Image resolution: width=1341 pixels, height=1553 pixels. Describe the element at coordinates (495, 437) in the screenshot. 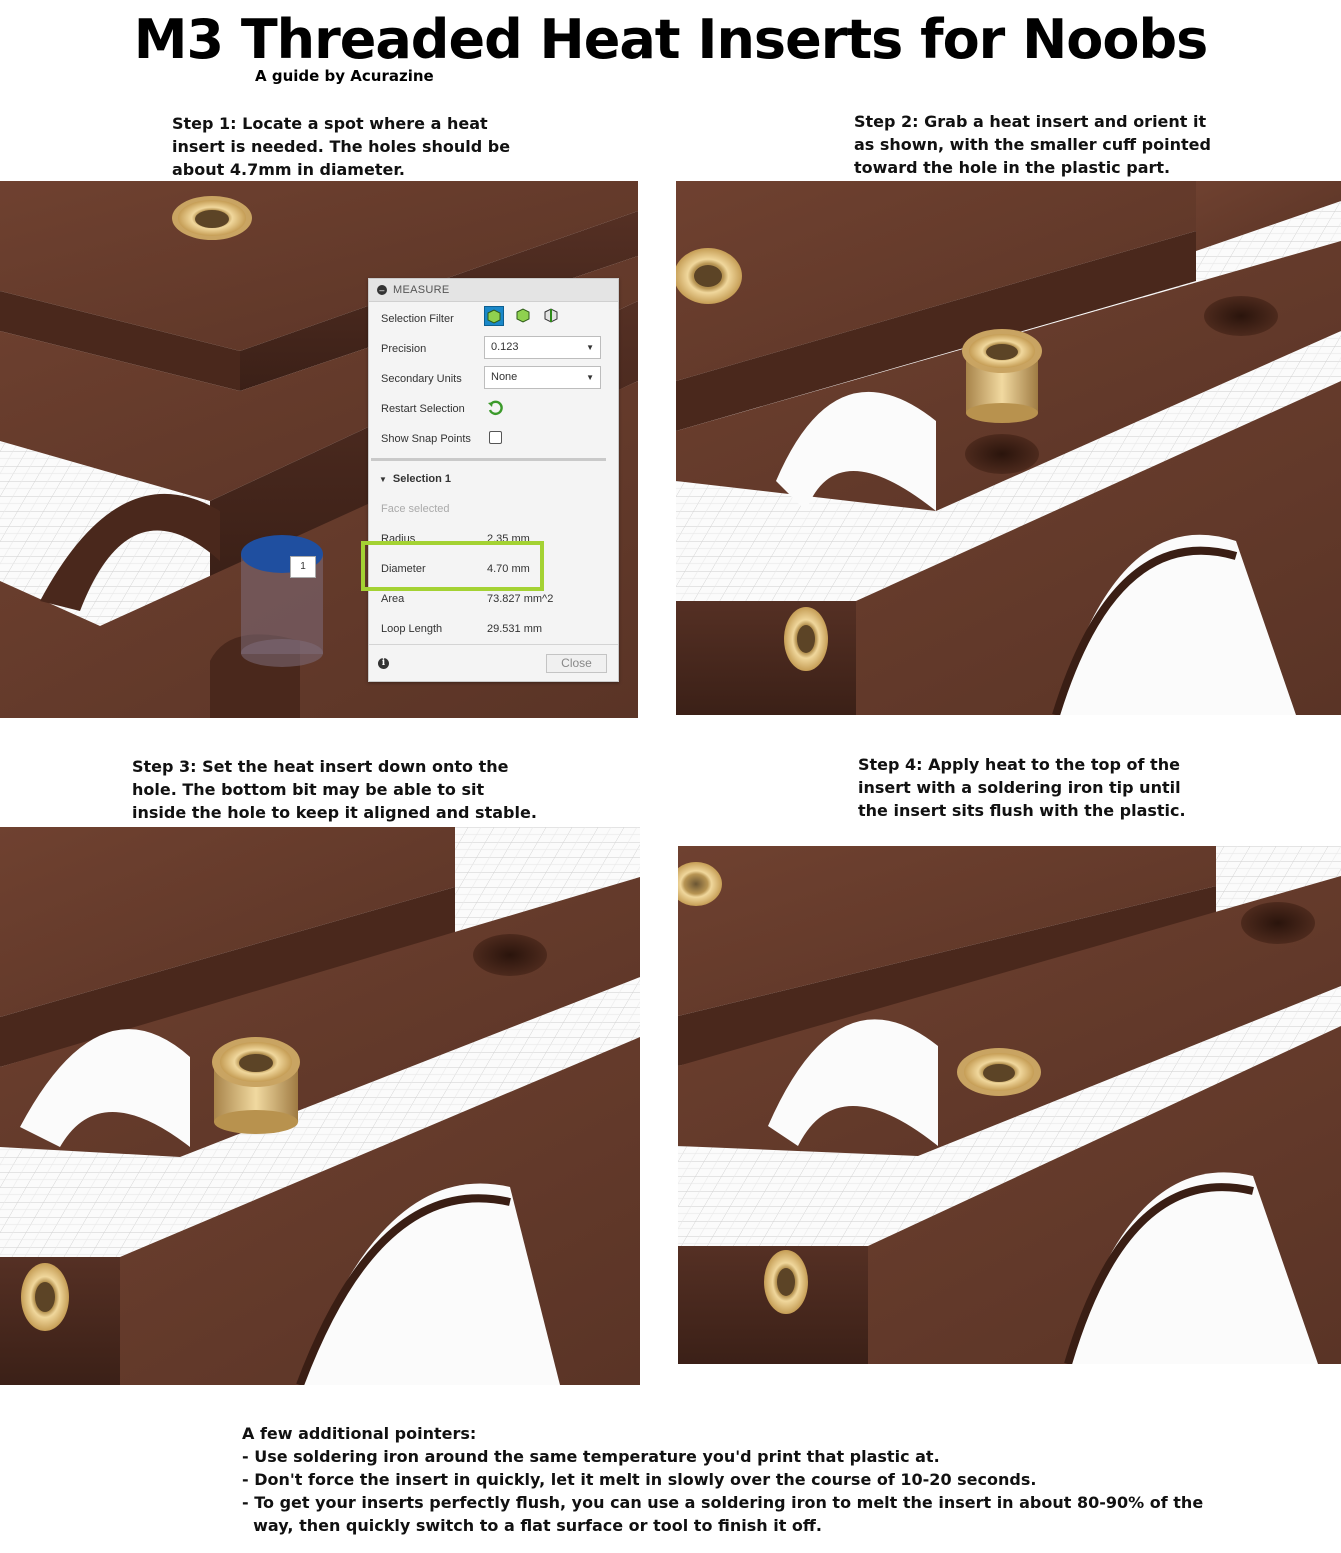

I see `snap-points-checkbox` at that location.